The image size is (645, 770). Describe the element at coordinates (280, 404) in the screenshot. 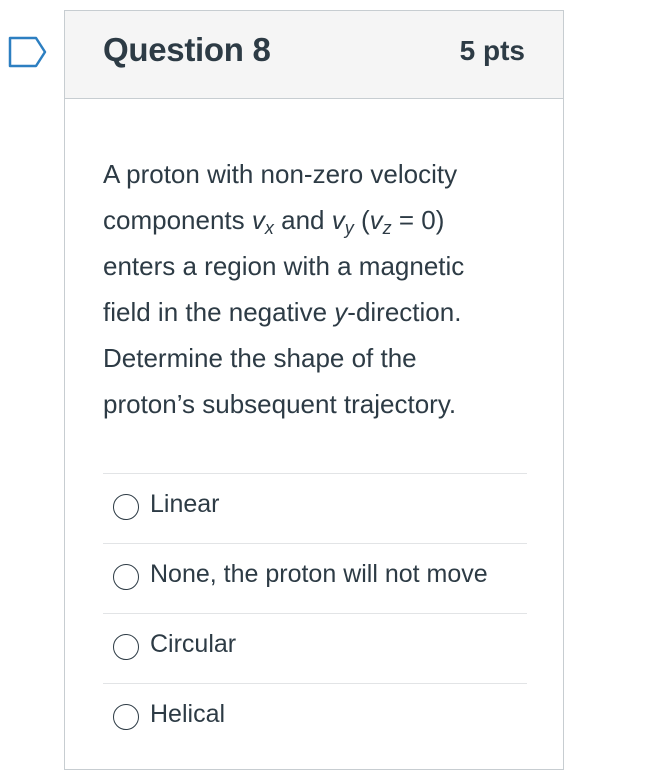

I see `question-text-line: proton’s subsequent trajectory.` at that location.